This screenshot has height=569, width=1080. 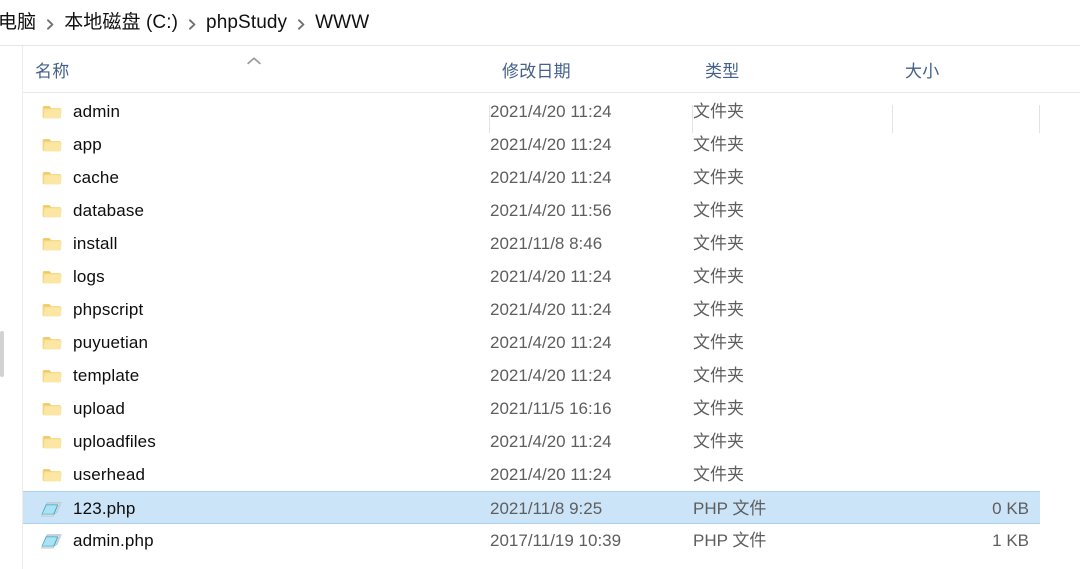 What do you see at coordinates (97, 111) in the screenshot?
I see `file-name-label: admin` at bounding box center [97, 111].